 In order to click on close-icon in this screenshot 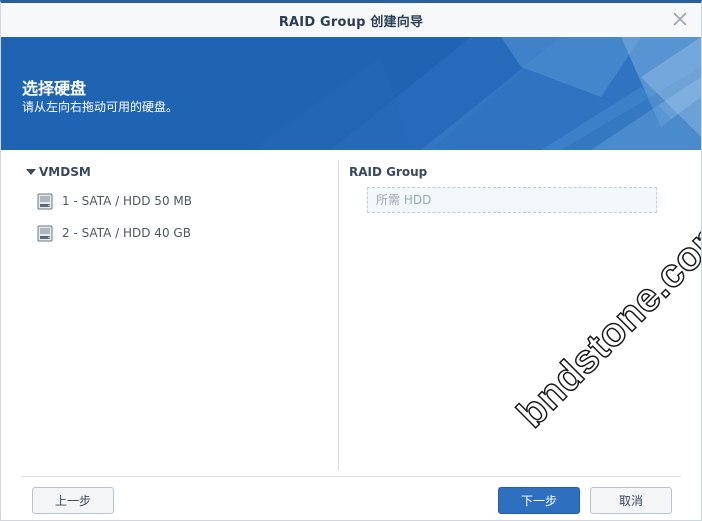, I will do `click(680, 19)`.